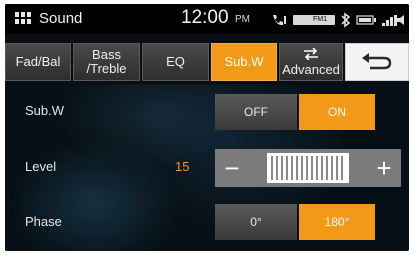  I want to click on back-button, so click(377, 62).